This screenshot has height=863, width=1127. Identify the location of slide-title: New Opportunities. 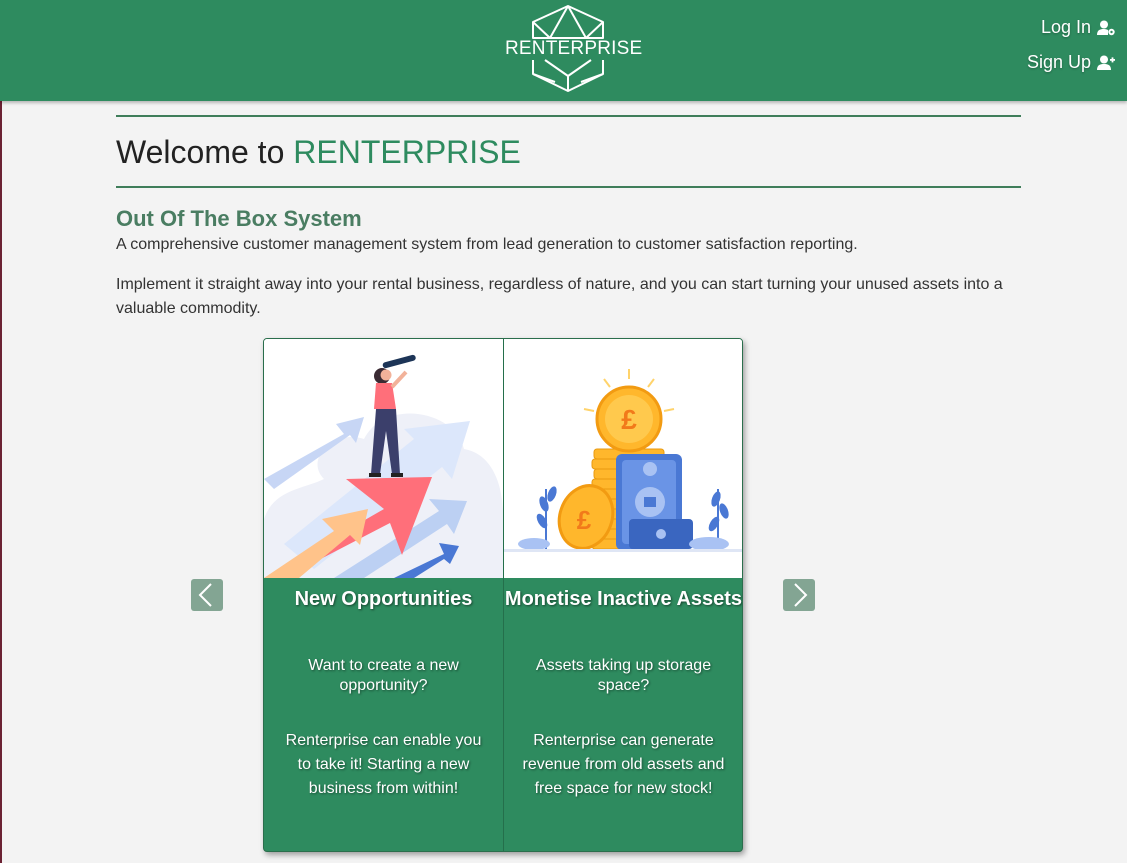
(383, 599).